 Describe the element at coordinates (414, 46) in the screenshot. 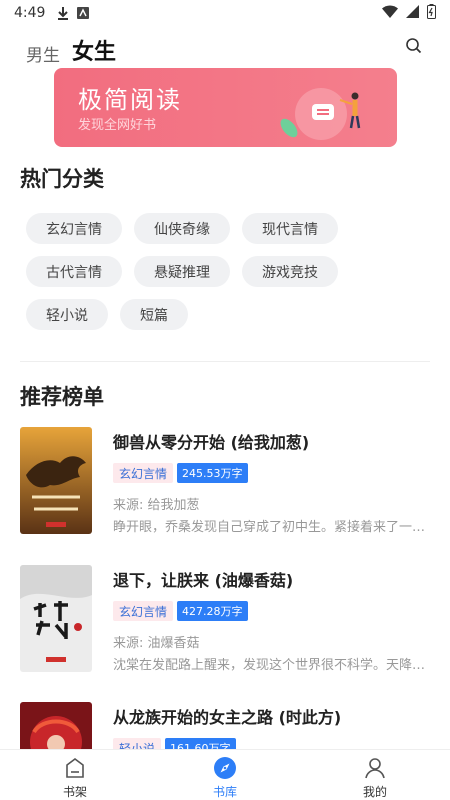

I see `search-icon` at that location.